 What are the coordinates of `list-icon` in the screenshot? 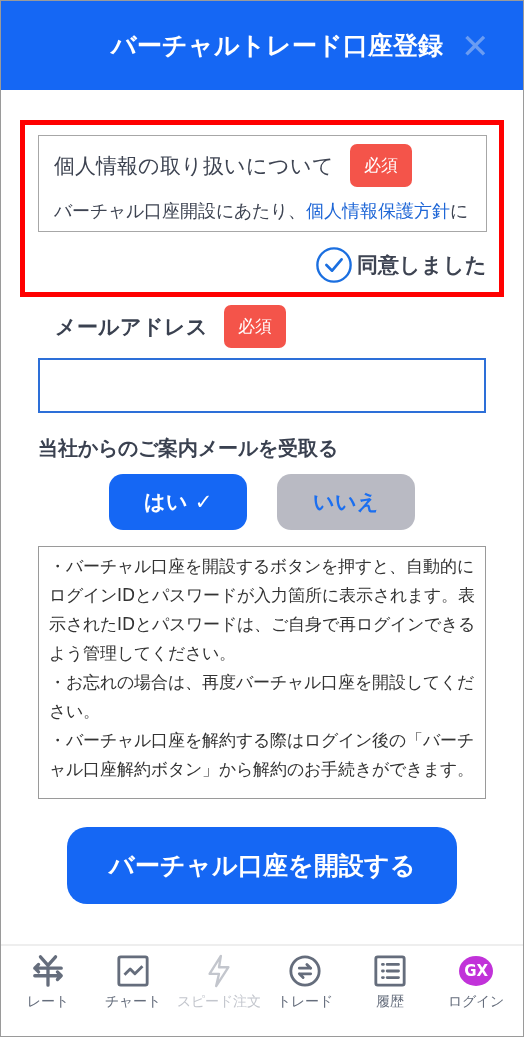 It's located at (390, 971).